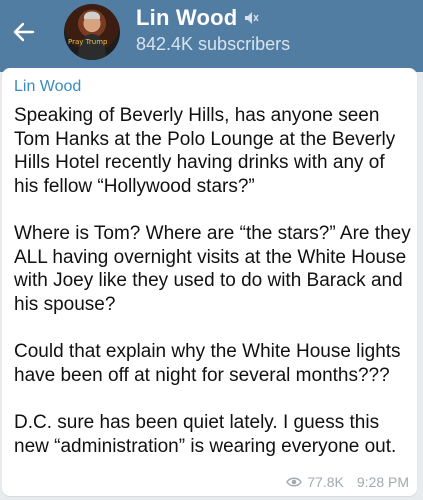 This screenshot has height=500, width=423. Describe the element at coordinates (47, 87) in the screenshot. I see `message-sender: Lin Wood` at that location.